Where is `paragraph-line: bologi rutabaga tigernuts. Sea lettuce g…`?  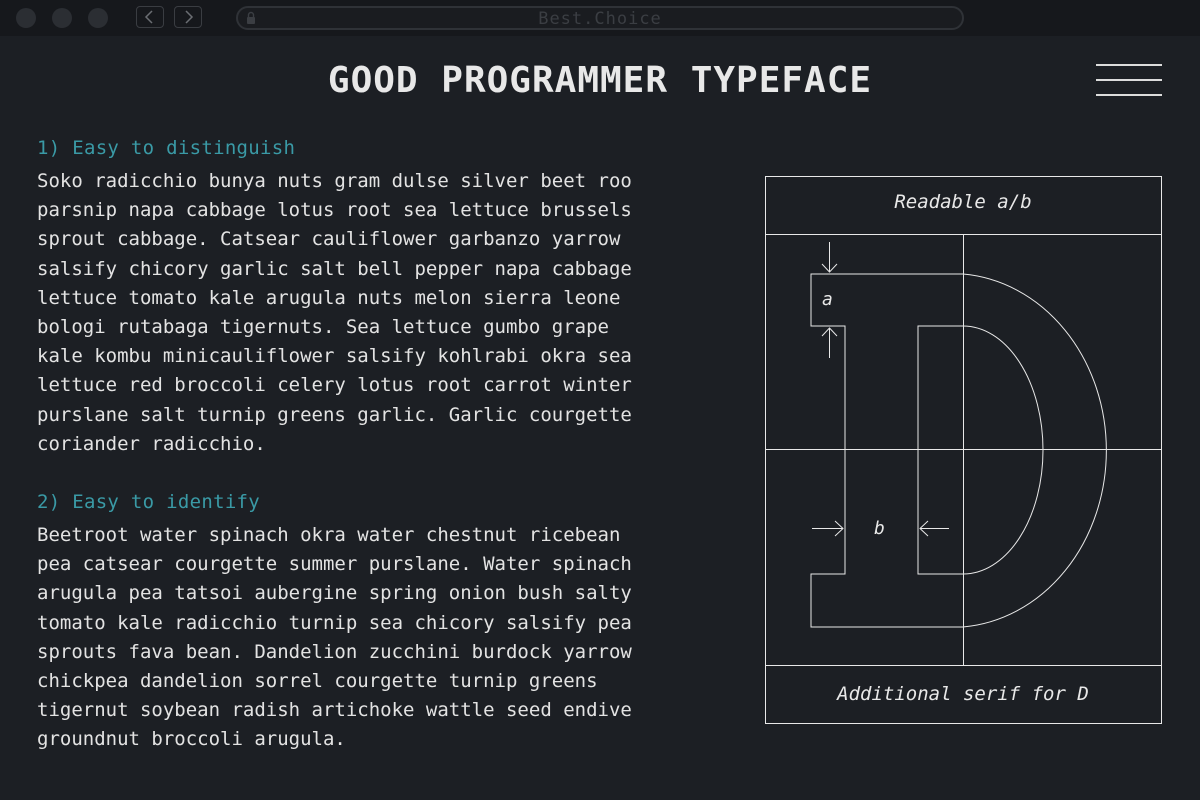 paragraph-line: bologi rutabaga tigernuts. Sea lettuce g… is located at coordinates (323, 327).